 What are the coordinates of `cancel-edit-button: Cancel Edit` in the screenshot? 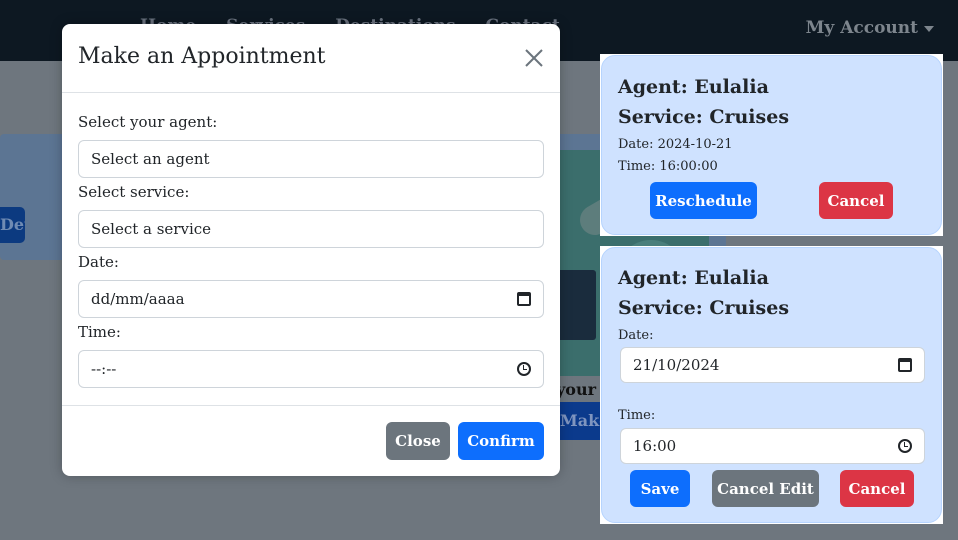 It's located at (765, 488).